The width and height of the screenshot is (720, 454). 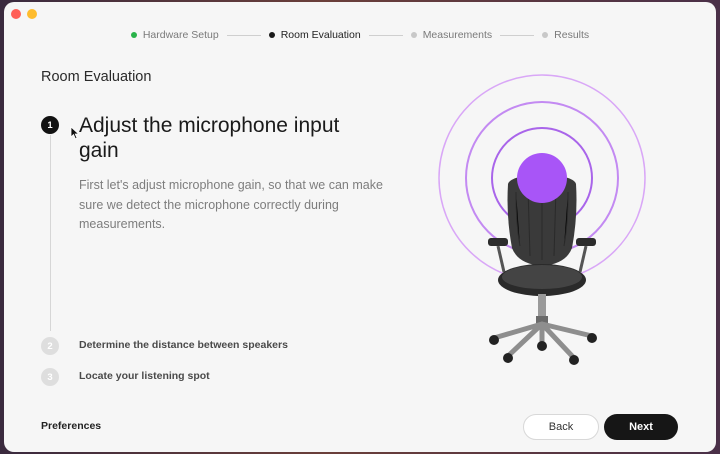 I want to click on page-title: Room Evaluation, so click(x=96, y=77).